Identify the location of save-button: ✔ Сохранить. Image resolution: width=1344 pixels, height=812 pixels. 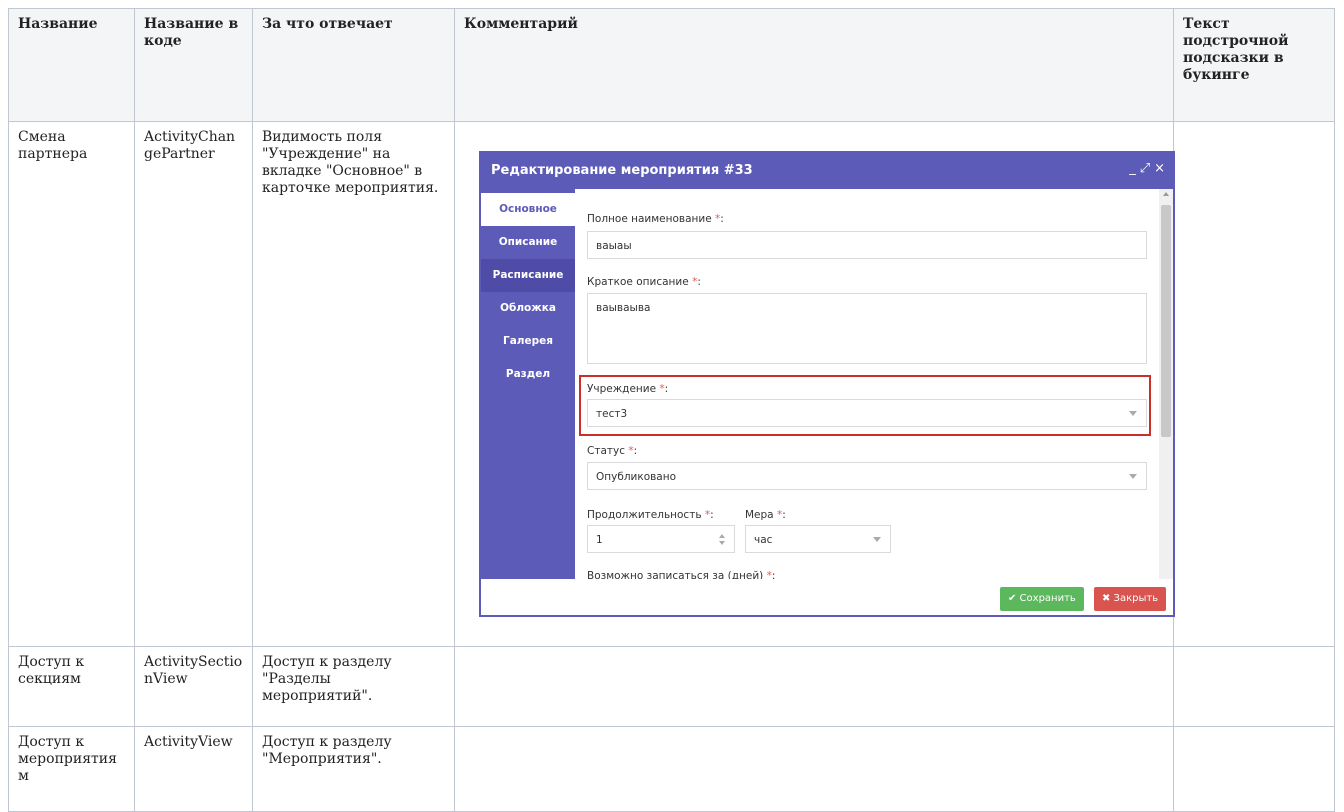
(1042, 599).